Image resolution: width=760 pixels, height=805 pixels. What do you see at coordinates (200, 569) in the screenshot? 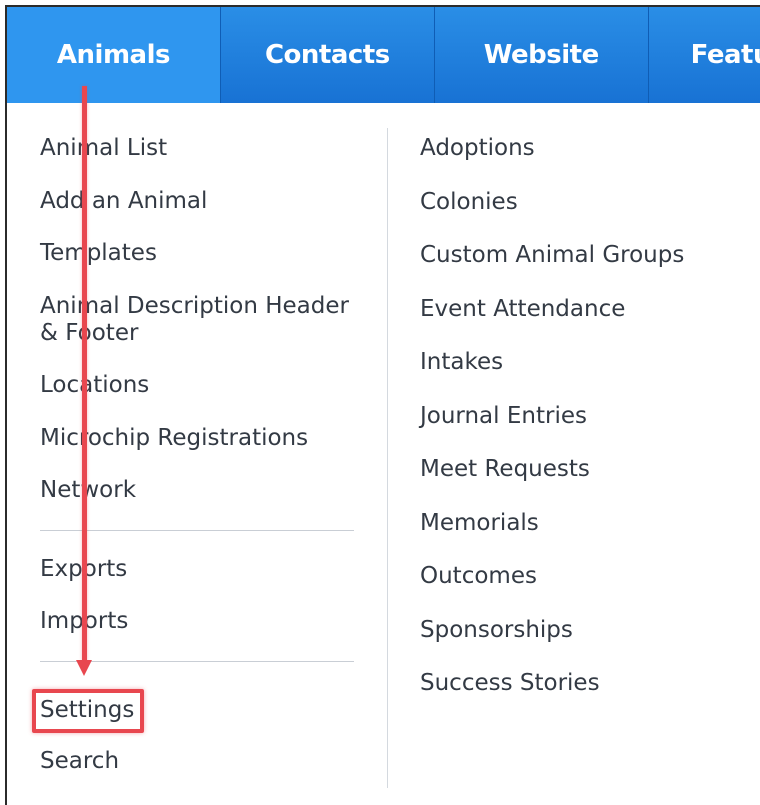
I see `menu-item-exports: Exports` at bounding box center [200, 569].